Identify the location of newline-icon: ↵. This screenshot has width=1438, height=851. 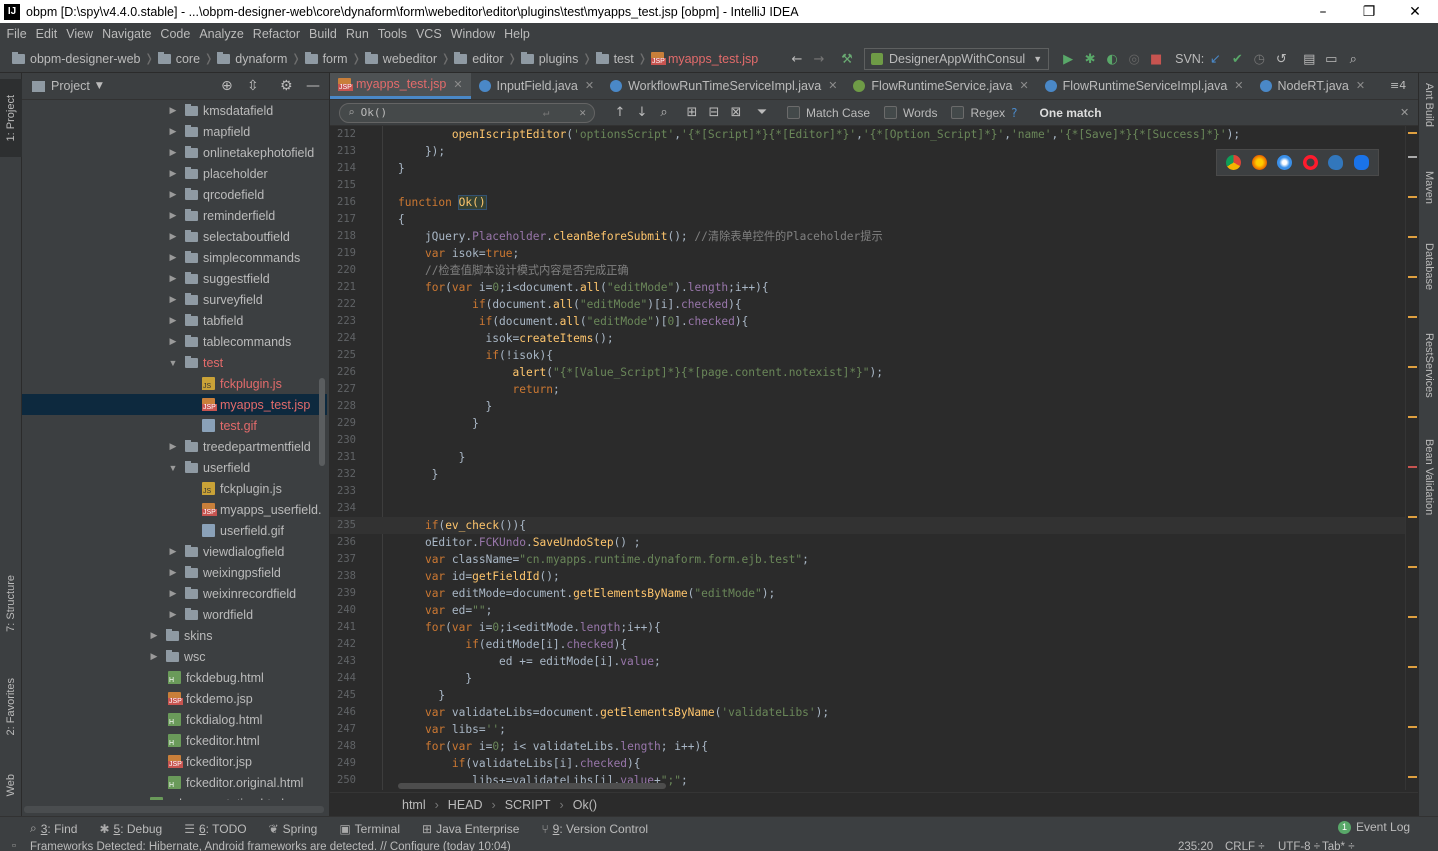
(546, 112).